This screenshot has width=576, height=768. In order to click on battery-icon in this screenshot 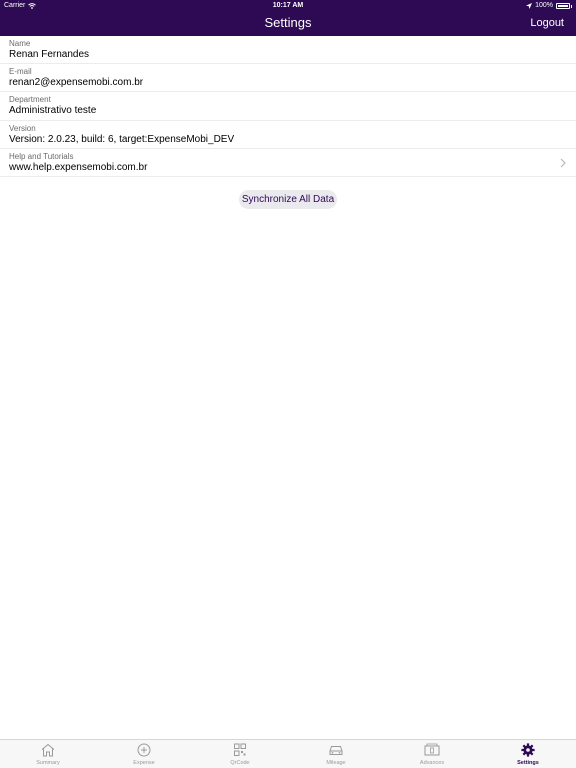, I will do `click(563, 6)`.